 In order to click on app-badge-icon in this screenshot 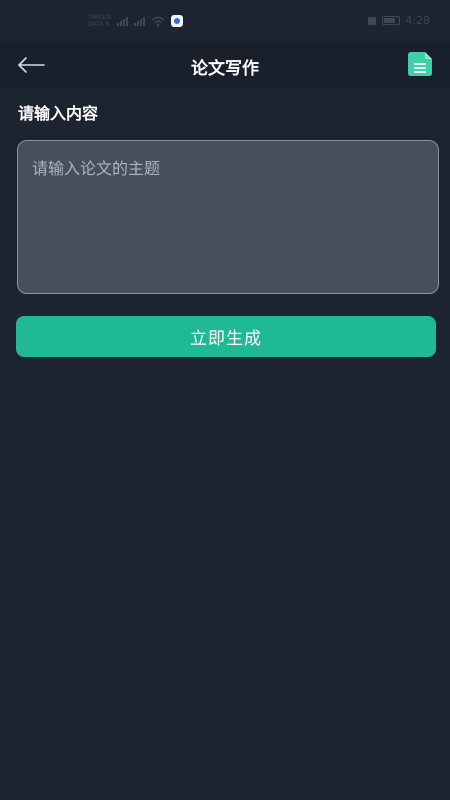, I will do `click(177, 21)`.